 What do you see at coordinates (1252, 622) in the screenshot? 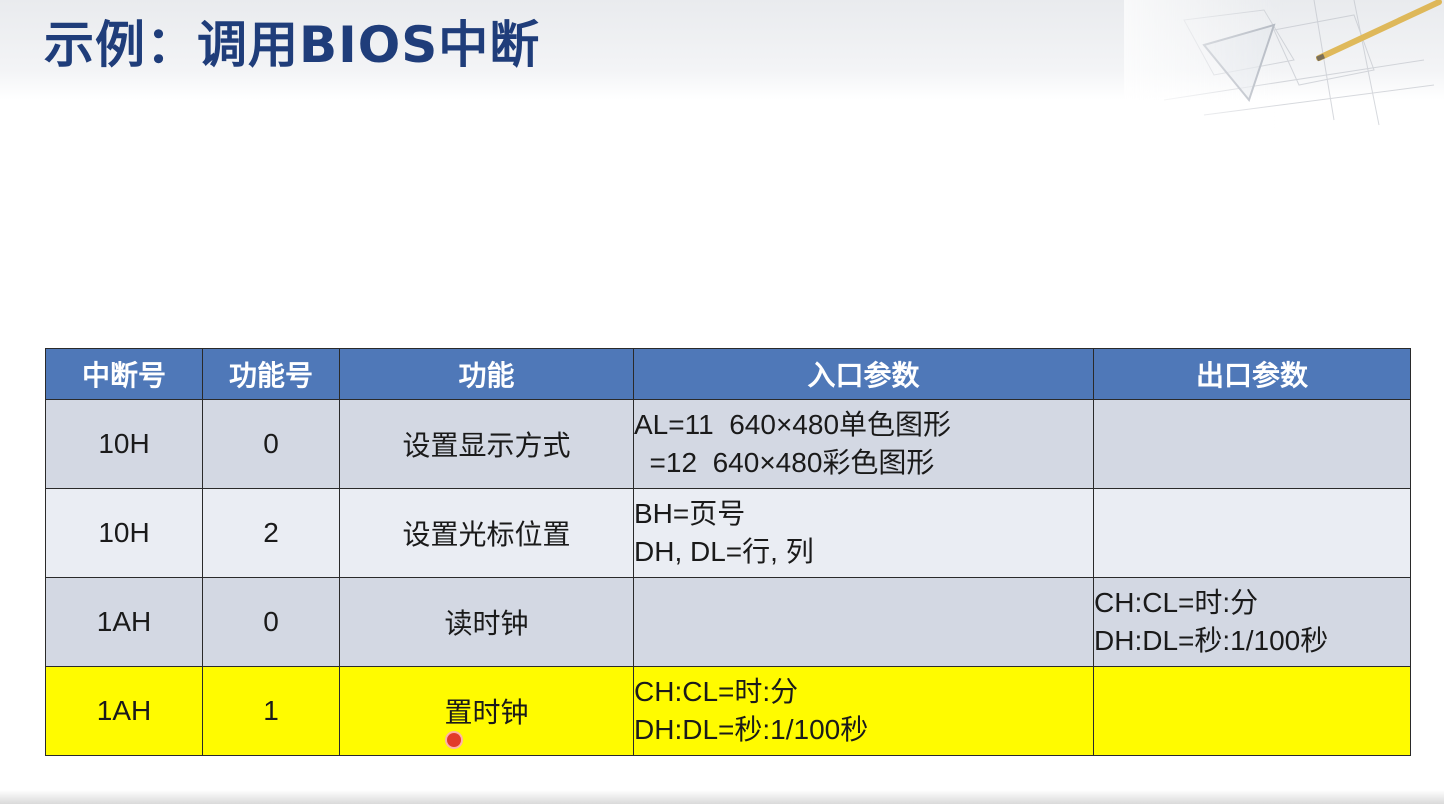
I see `cell-exit-params: CH:CL=时:分 DH:DL=秒:1/100秒` at bounding box center [1252, 622].